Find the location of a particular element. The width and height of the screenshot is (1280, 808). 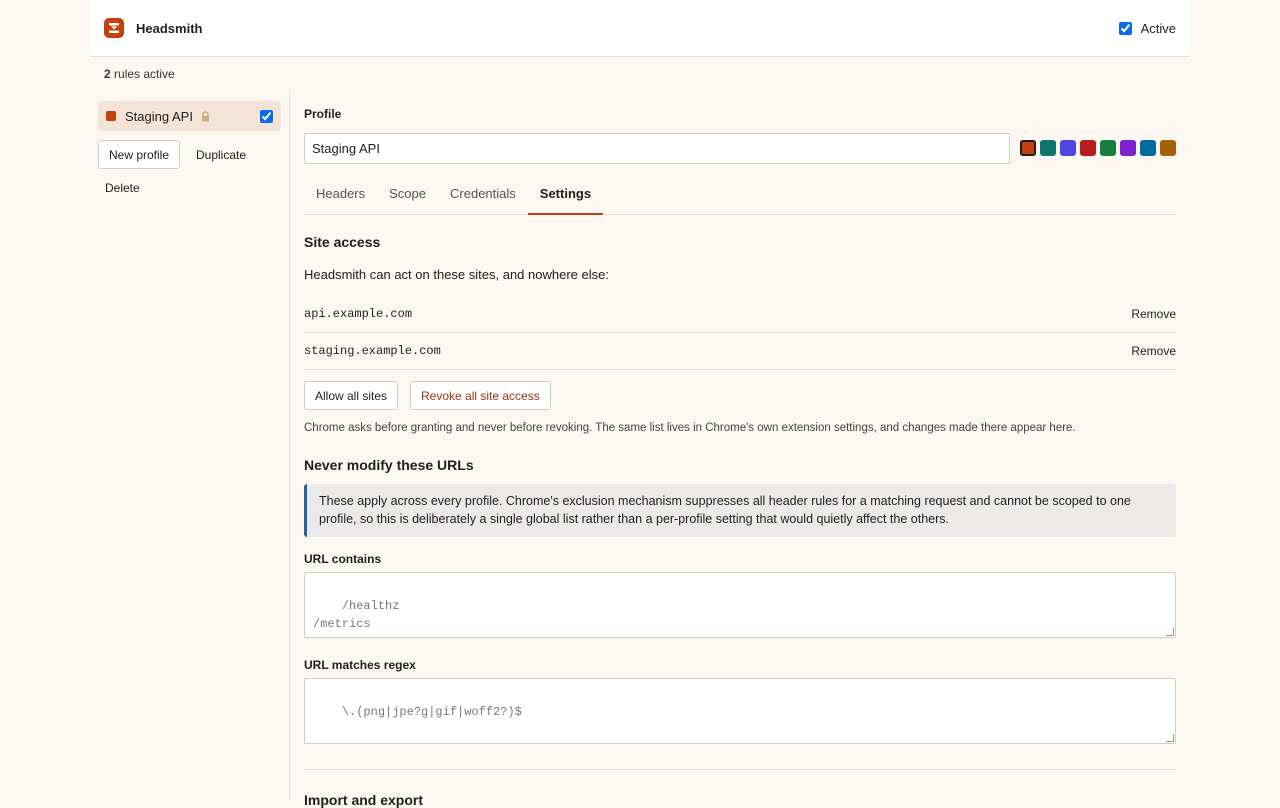

tab-settings: Settings is located at coordinates (565, 195).